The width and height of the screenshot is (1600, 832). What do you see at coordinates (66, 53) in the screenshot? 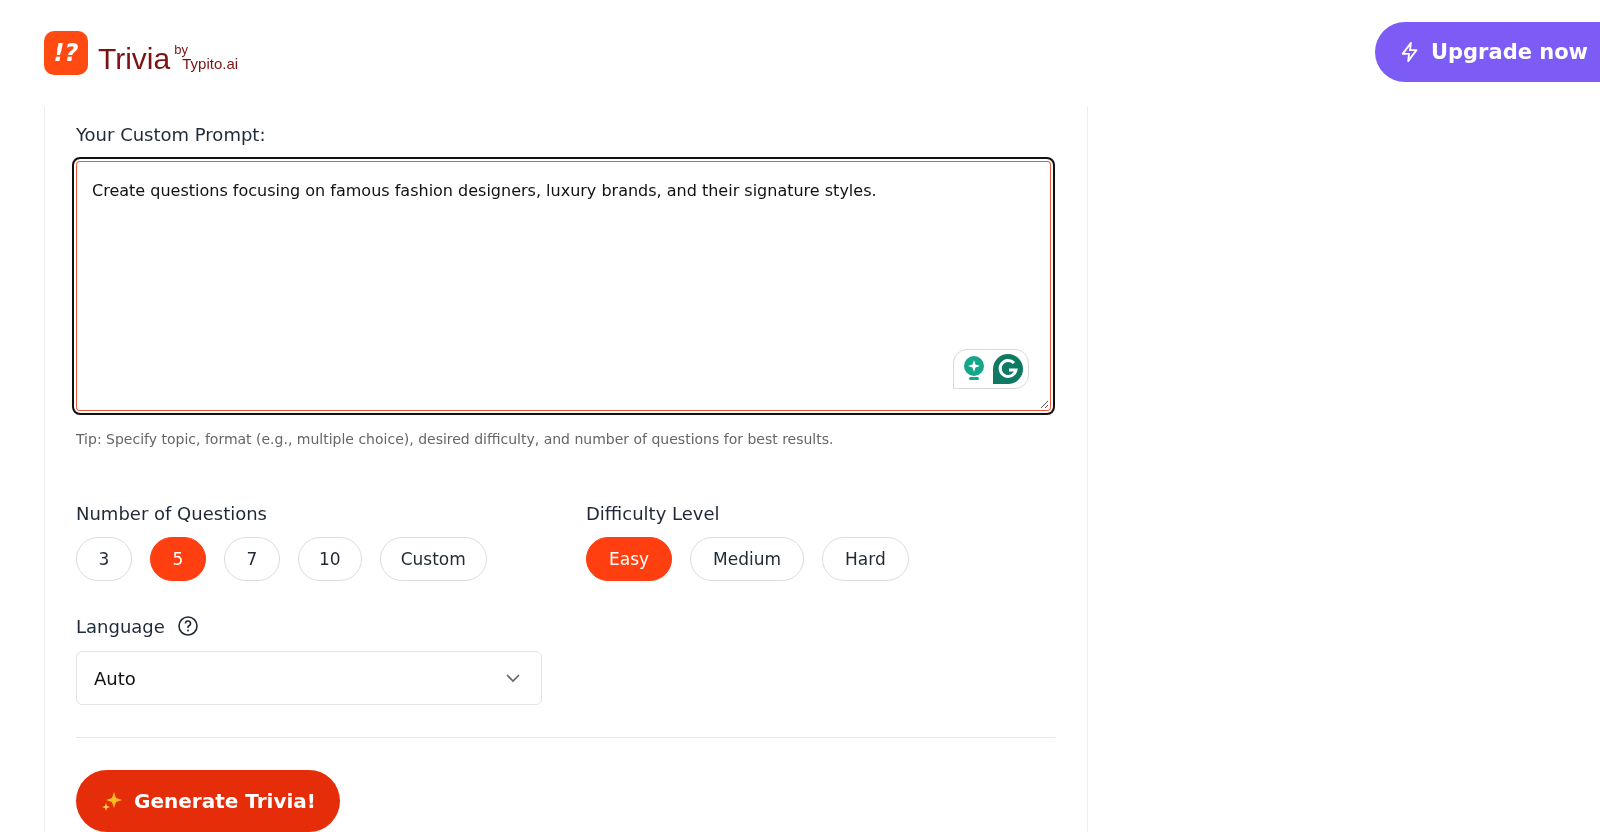
I see `logo-mark: !?` at bounding box center [66, 53].